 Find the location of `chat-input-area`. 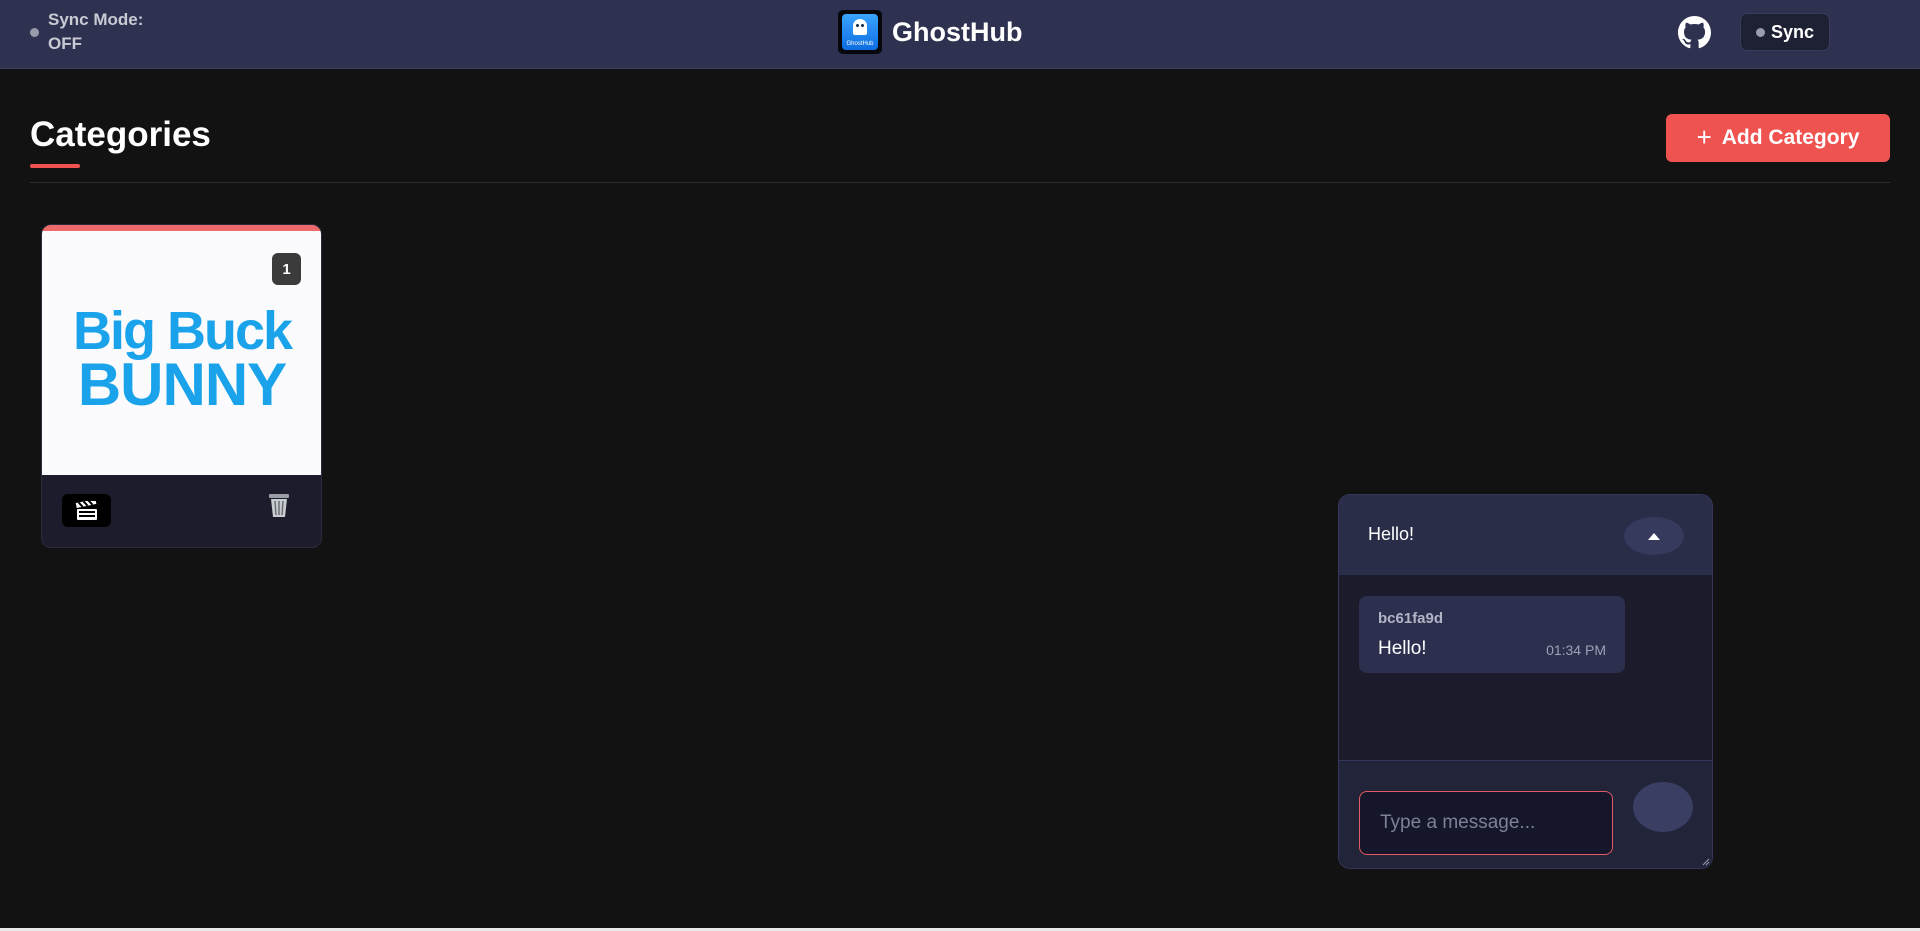

chat-input-area is located at coordinates (1525, 814).